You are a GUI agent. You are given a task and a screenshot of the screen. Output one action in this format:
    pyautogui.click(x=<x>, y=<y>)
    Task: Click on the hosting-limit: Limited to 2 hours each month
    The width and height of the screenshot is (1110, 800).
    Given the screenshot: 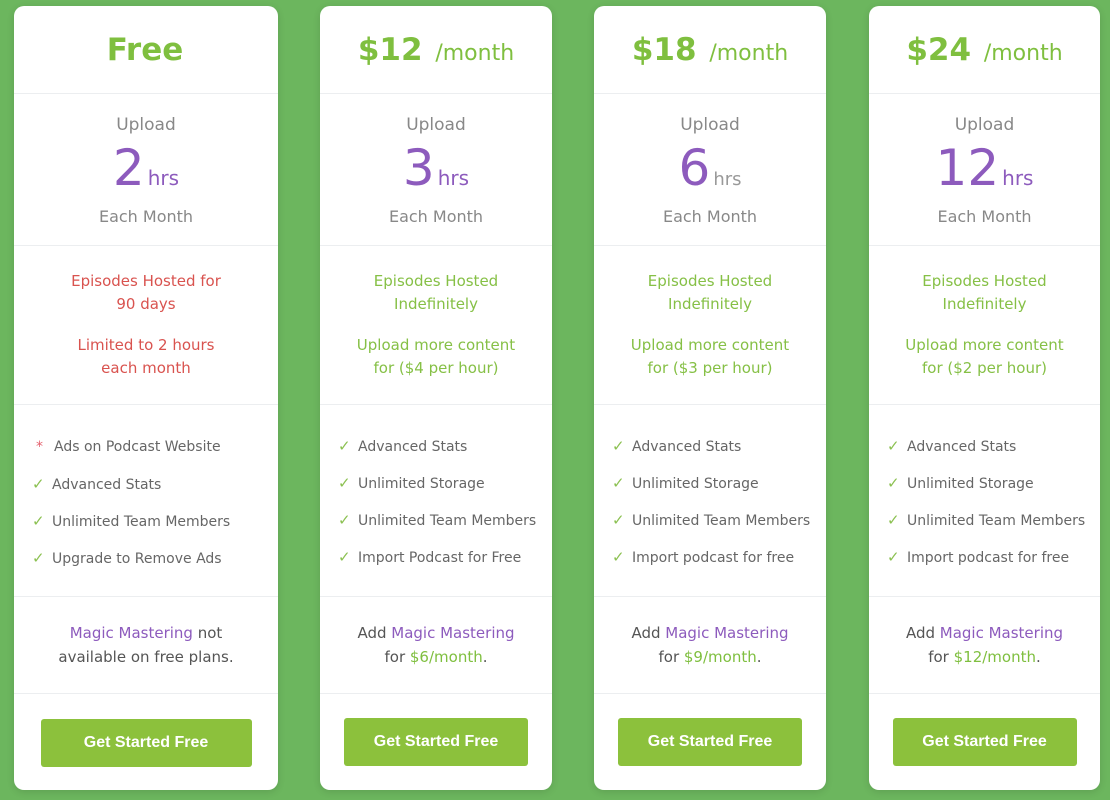 What is the action you would take?
    pyautogui.click(x=146, y=356)
    